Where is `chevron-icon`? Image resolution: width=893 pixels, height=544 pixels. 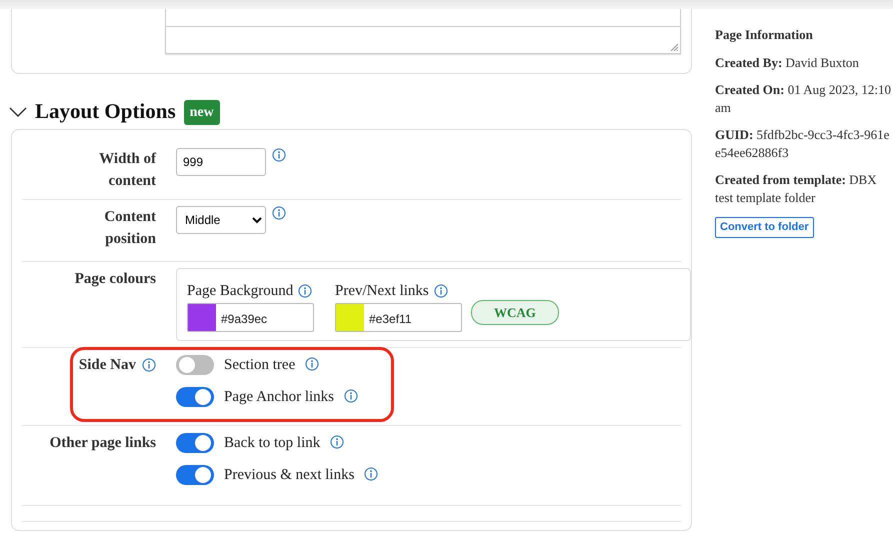
chevron-icon is located at coordinates (18, 112).